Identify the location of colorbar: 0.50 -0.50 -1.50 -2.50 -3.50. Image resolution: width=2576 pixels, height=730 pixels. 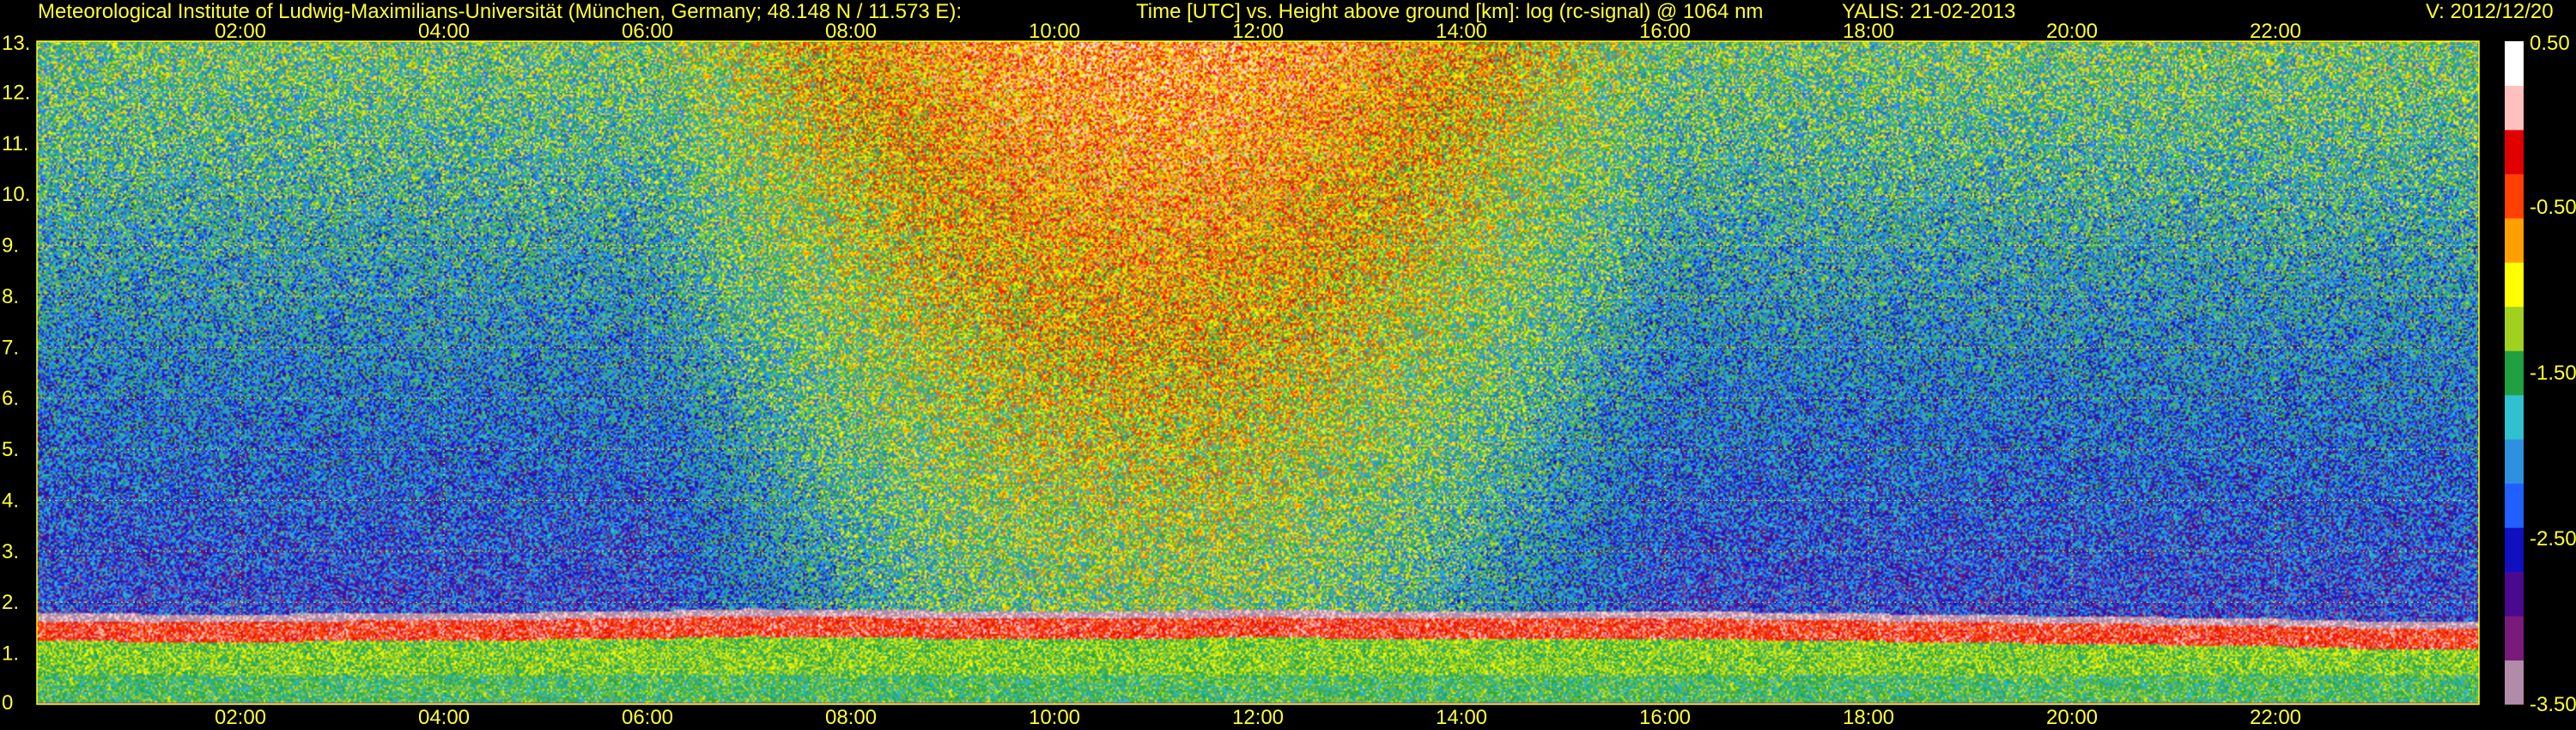
(2540, 374).